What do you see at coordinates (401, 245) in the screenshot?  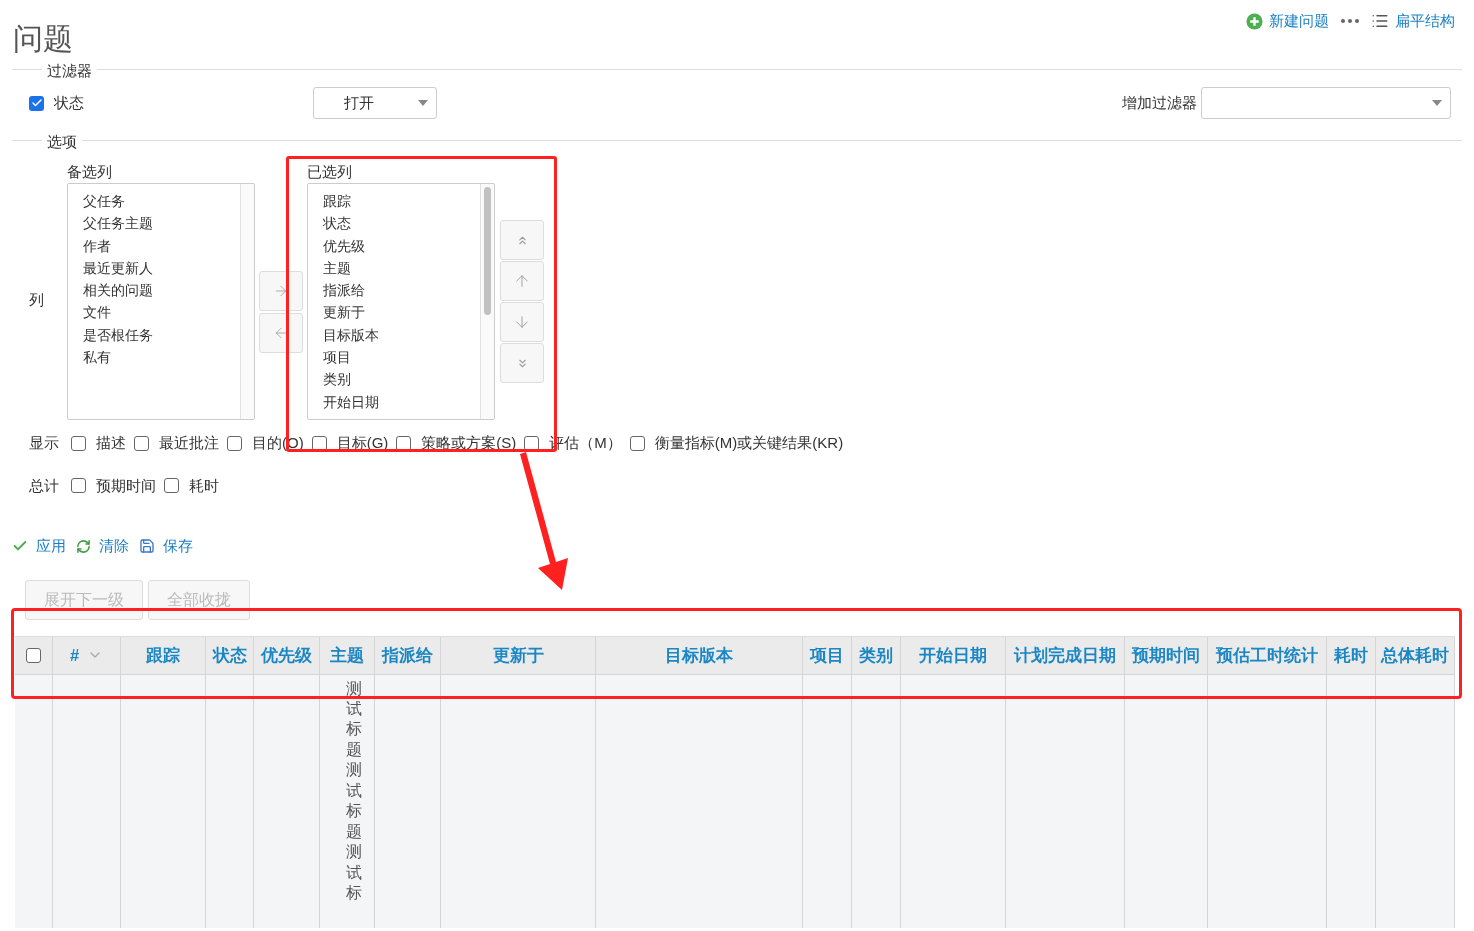 I see `list-option: 优先级` at bounding box center [401, 245].